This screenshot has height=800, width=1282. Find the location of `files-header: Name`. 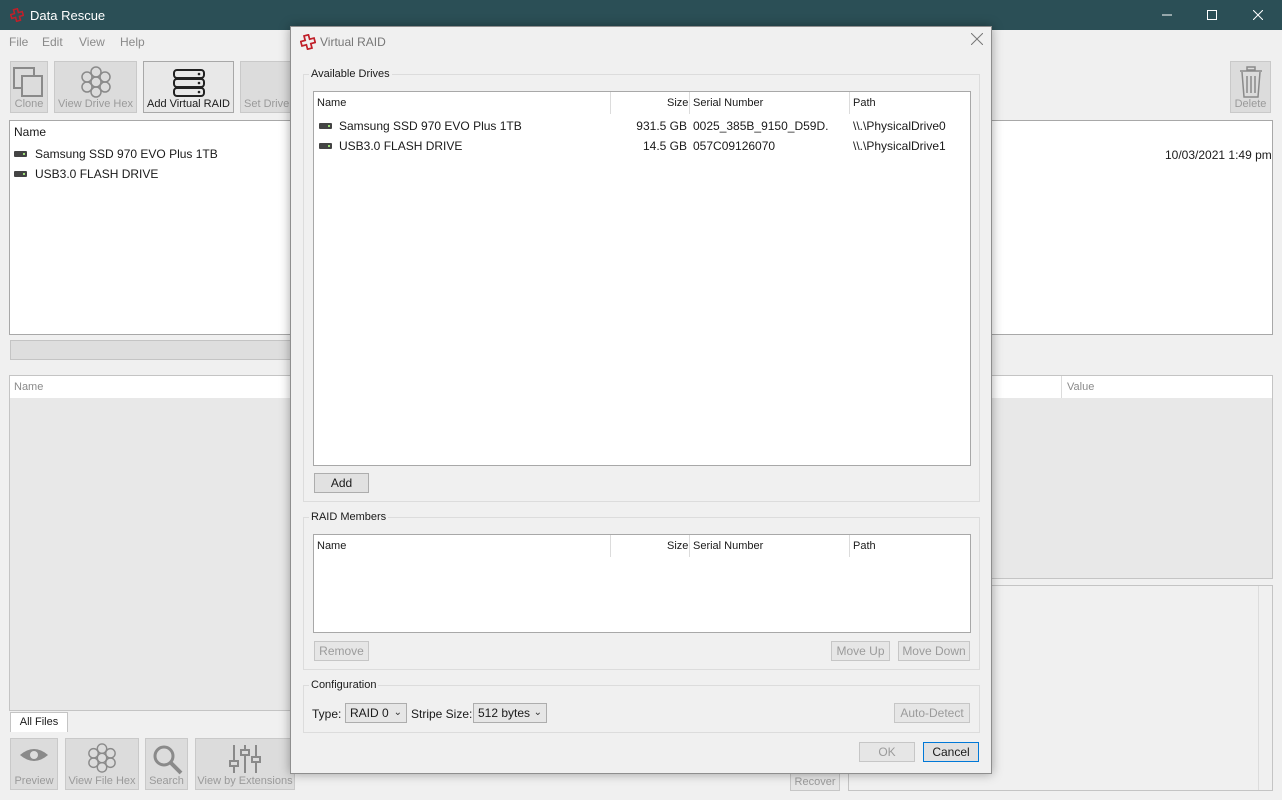

files-header: Name is located at coordinates (154, 387).